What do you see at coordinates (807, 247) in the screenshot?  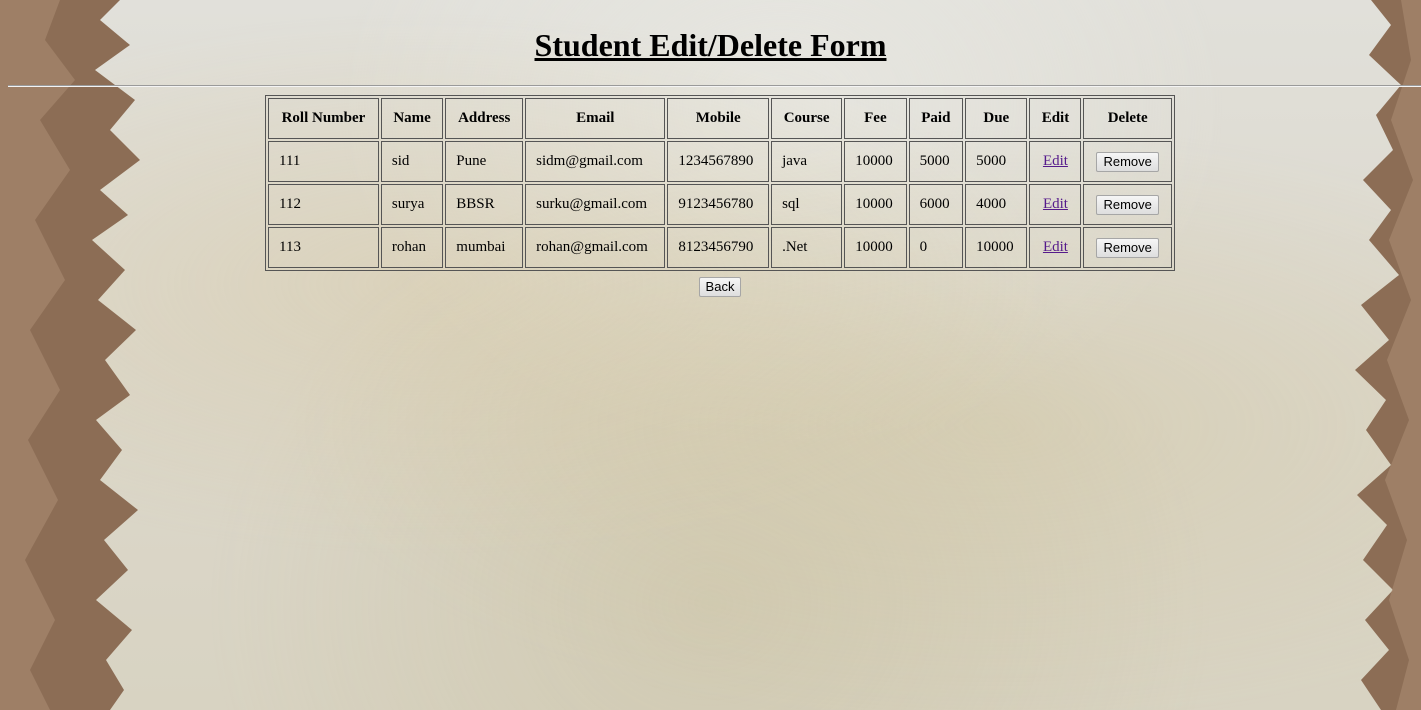 I see `cell-course: .Net` at bounding box center [807, 247].